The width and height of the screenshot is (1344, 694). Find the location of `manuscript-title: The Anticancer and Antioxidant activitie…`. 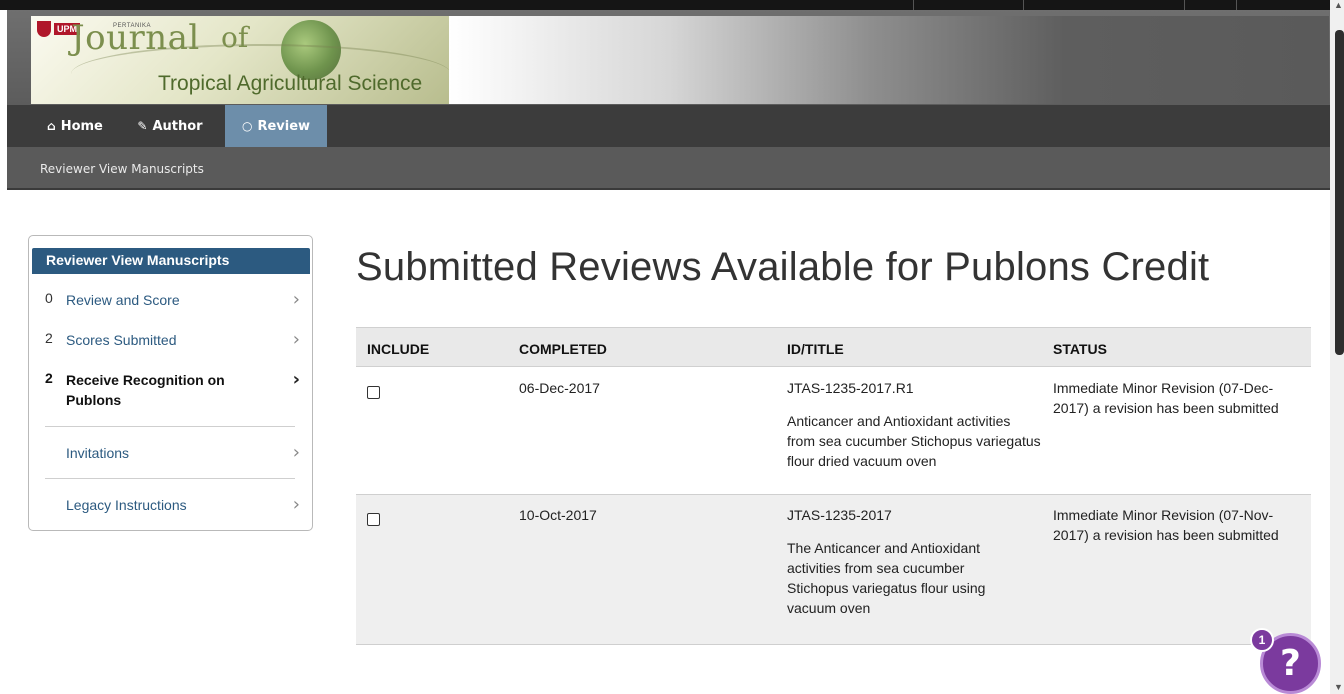

manuscript-title: The Anticancer and Antioxidant activitie… is located at coordinates (886, 578).